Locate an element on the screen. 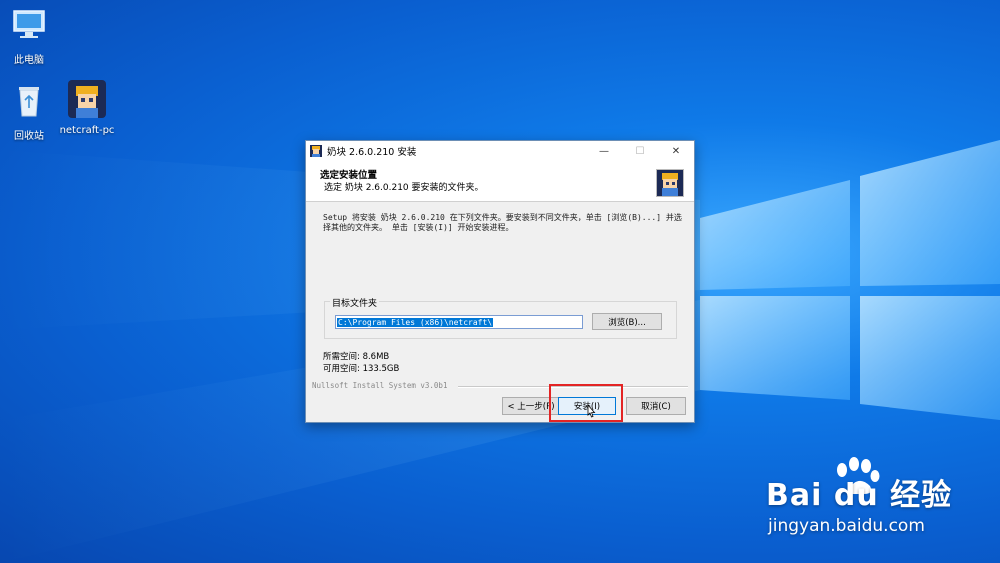 Image resolution: width=1000 pixels, height=563 pixels. desktop-icon-label: 此电脑 is located at coordinates (29, 60).